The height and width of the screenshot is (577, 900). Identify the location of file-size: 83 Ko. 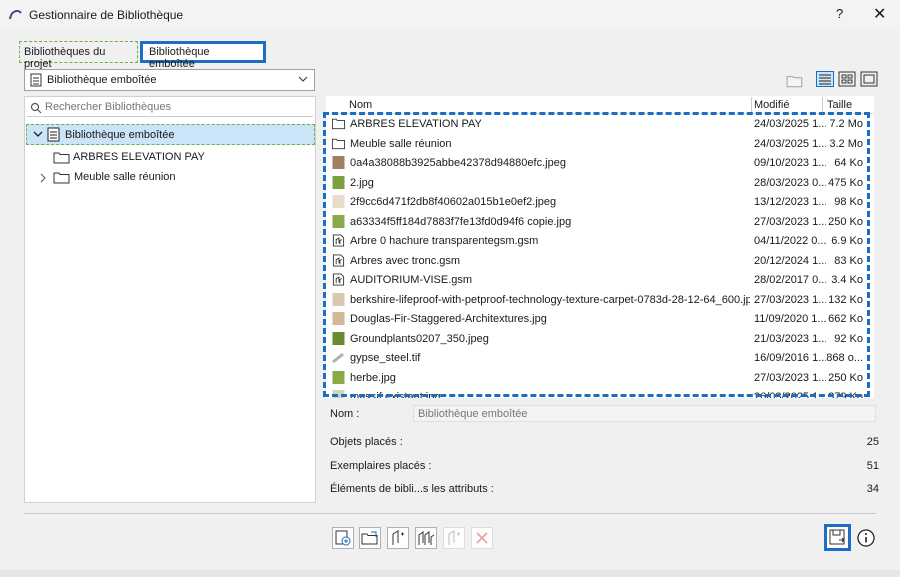
(848, 260).